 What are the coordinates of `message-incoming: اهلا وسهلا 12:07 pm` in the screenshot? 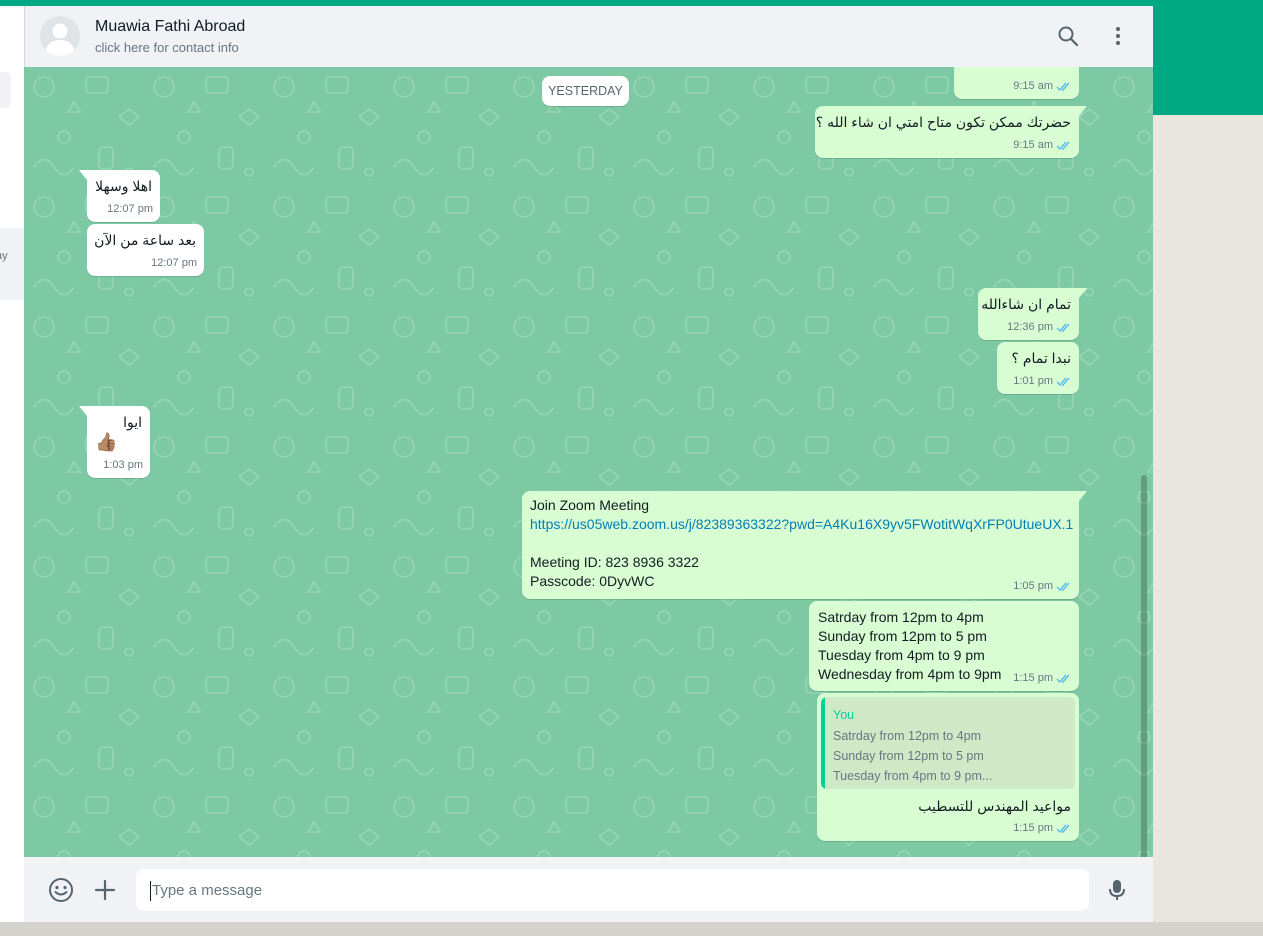 It's located at (119, 196).